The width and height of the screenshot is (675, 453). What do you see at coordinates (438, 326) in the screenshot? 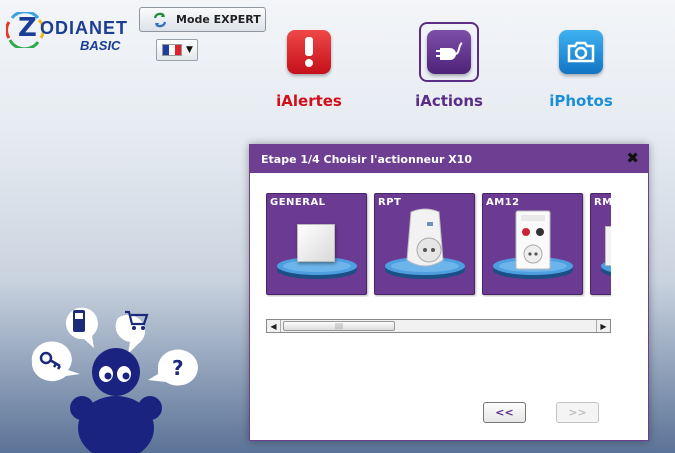
I see `carousel-scrollbar: ◀ |||| ▶` at bounding box center [438, 326].